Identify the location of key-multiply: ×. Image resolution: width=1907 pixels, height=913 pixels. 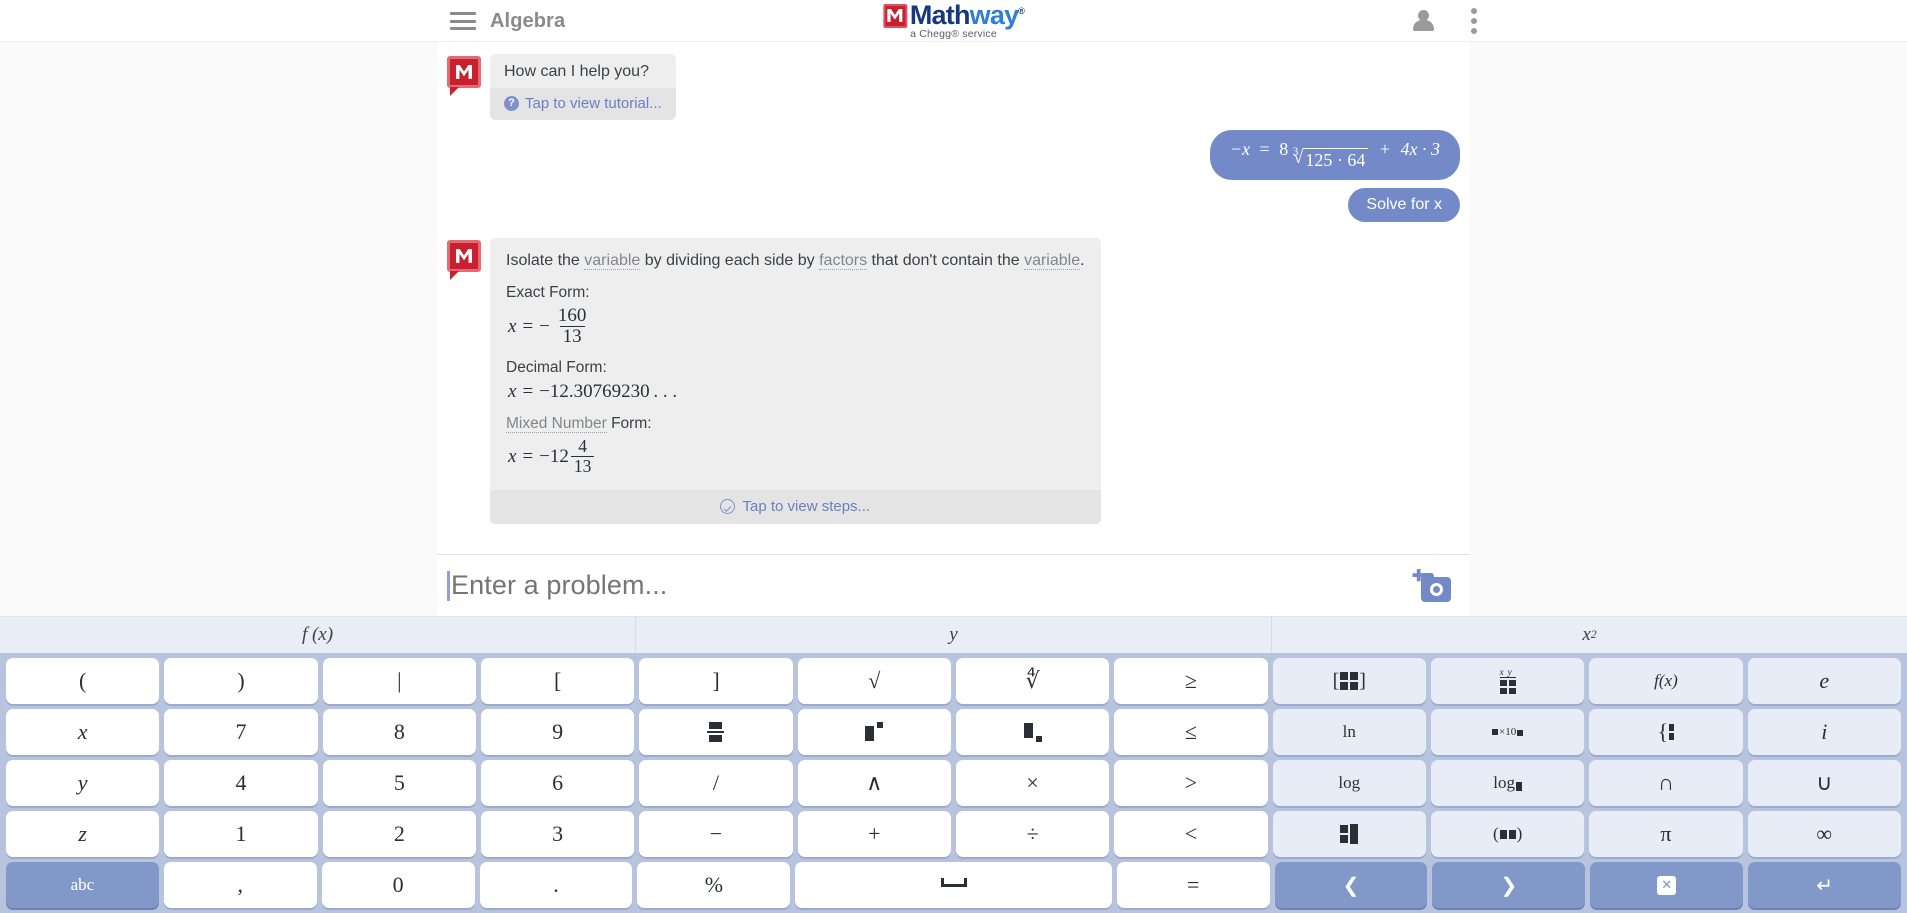
(1032, 783).